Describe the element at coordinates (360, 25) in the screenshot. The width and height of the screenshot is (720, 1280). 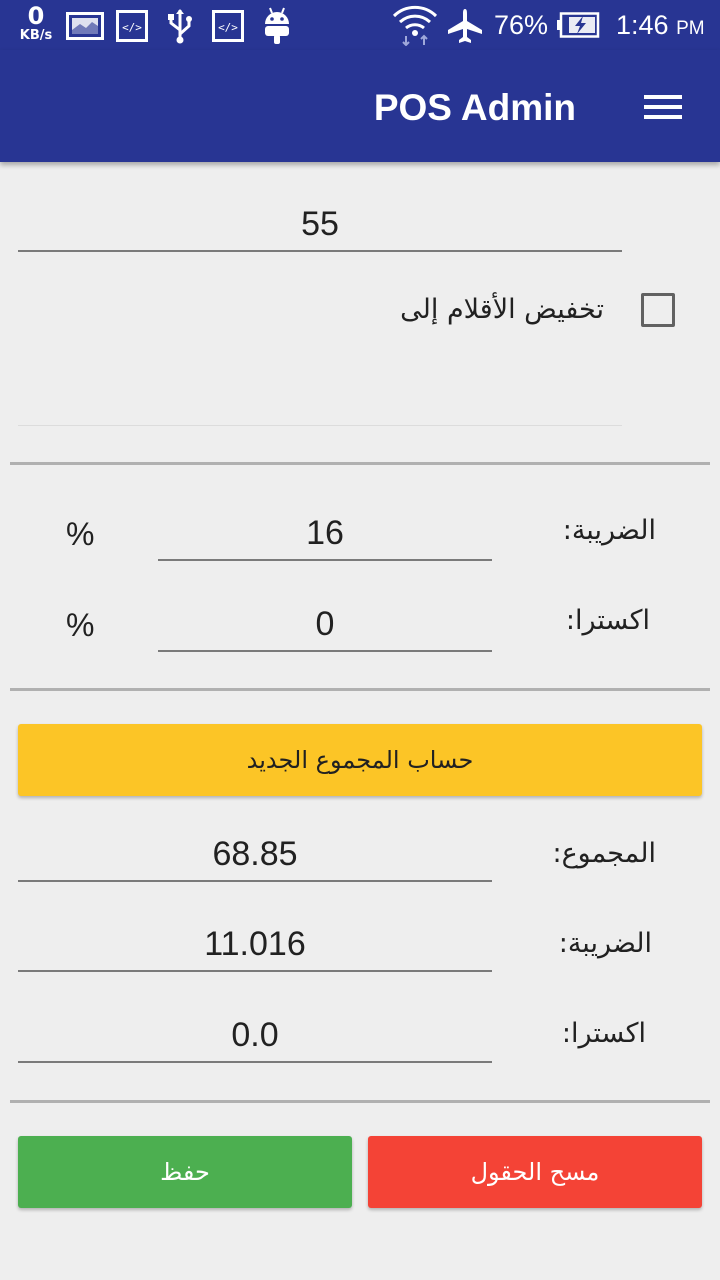
I see `status-bar: 0 KB/s </> </> 76% 1:46 PM` at that location.